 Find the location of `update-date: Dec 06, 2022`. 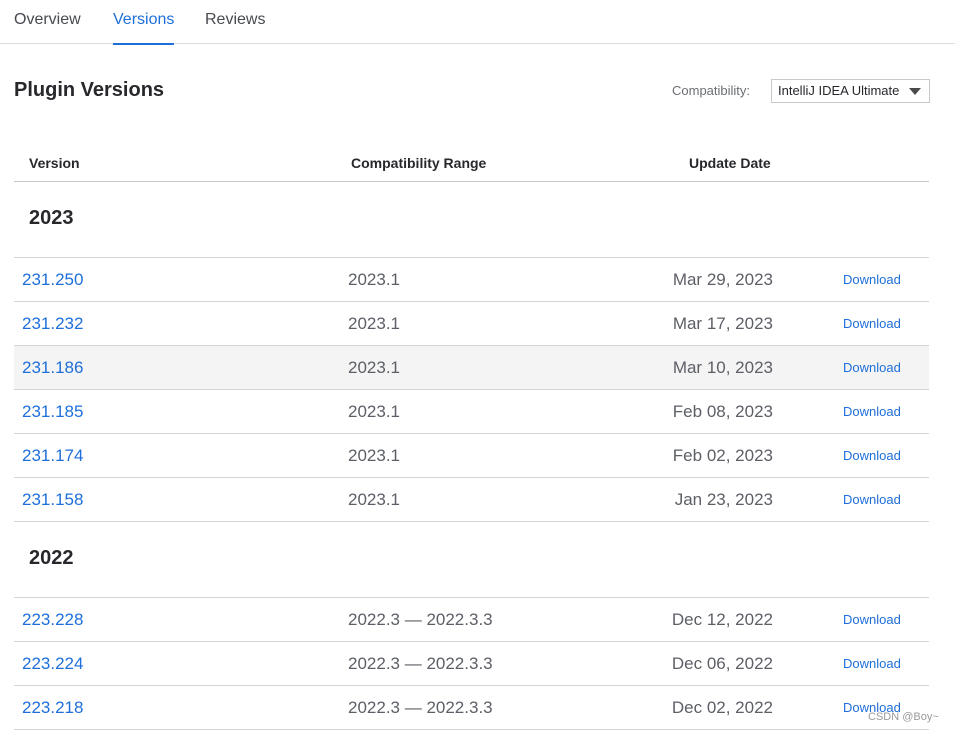

update-date: Dec 06, 2022 is located at coordinates (722, 663).